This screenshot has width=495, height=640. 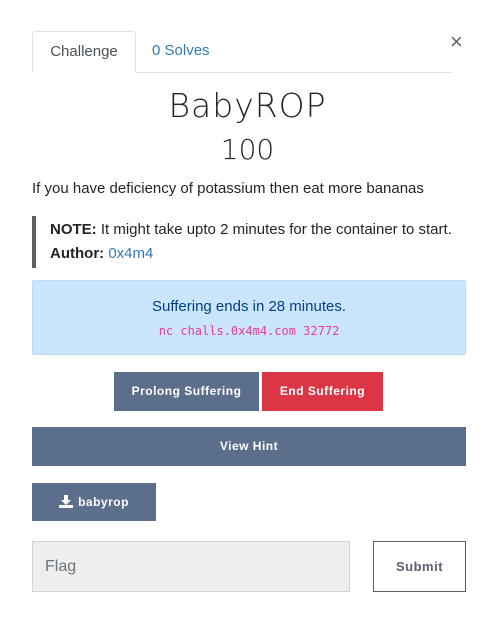 What do you see at coordinates (322, 391) in the screenshot?
I see `end-instance-button: End Suffering` at bounding box center [322, 391].